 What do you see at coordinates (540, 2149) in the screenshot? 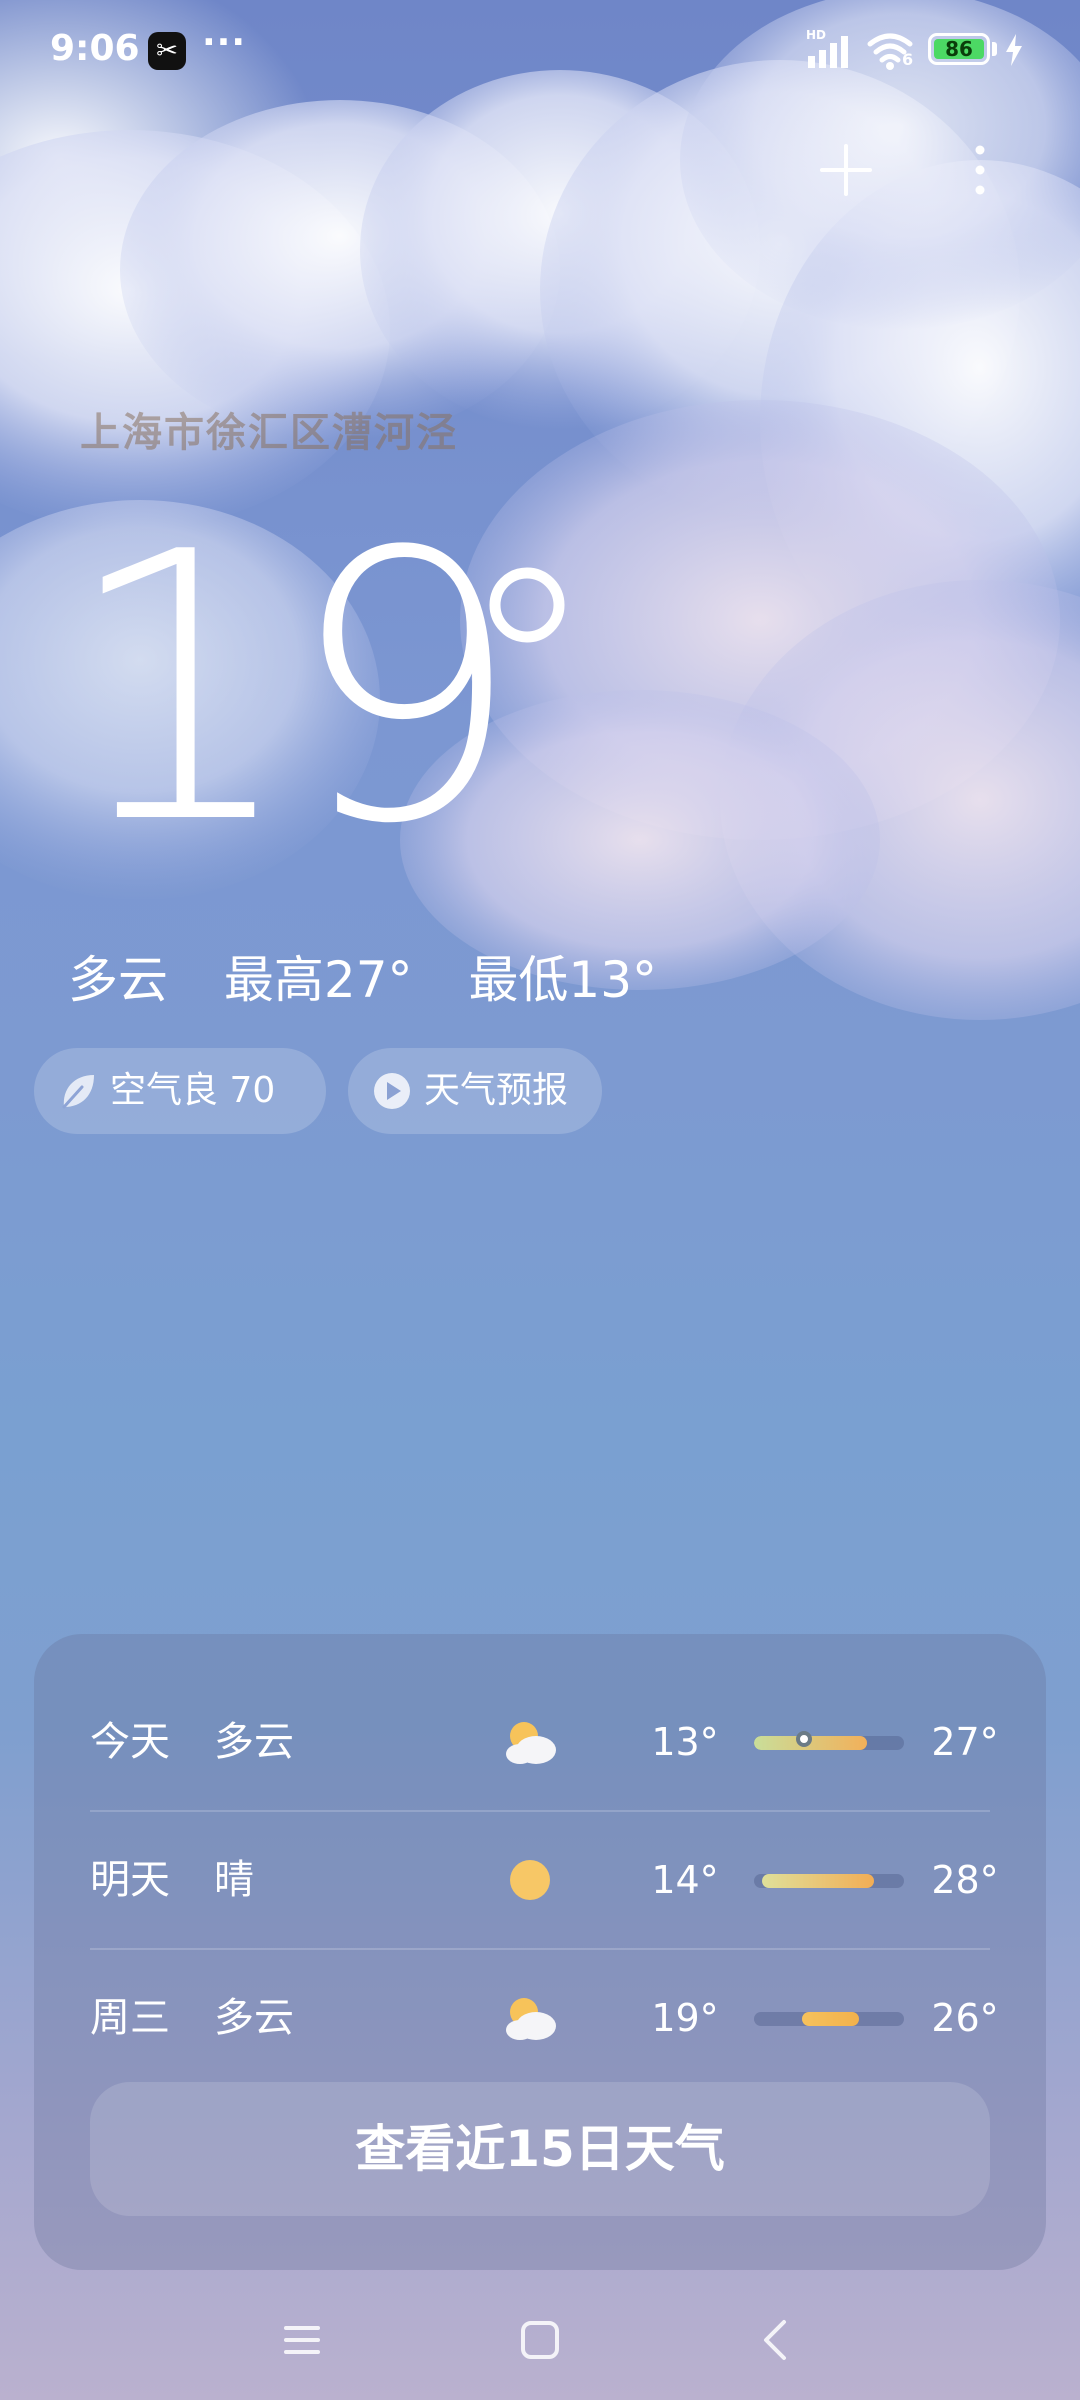
I see `view-15-day-forecast-button: 查看近15日天气` at bounding box center [540, 2149].